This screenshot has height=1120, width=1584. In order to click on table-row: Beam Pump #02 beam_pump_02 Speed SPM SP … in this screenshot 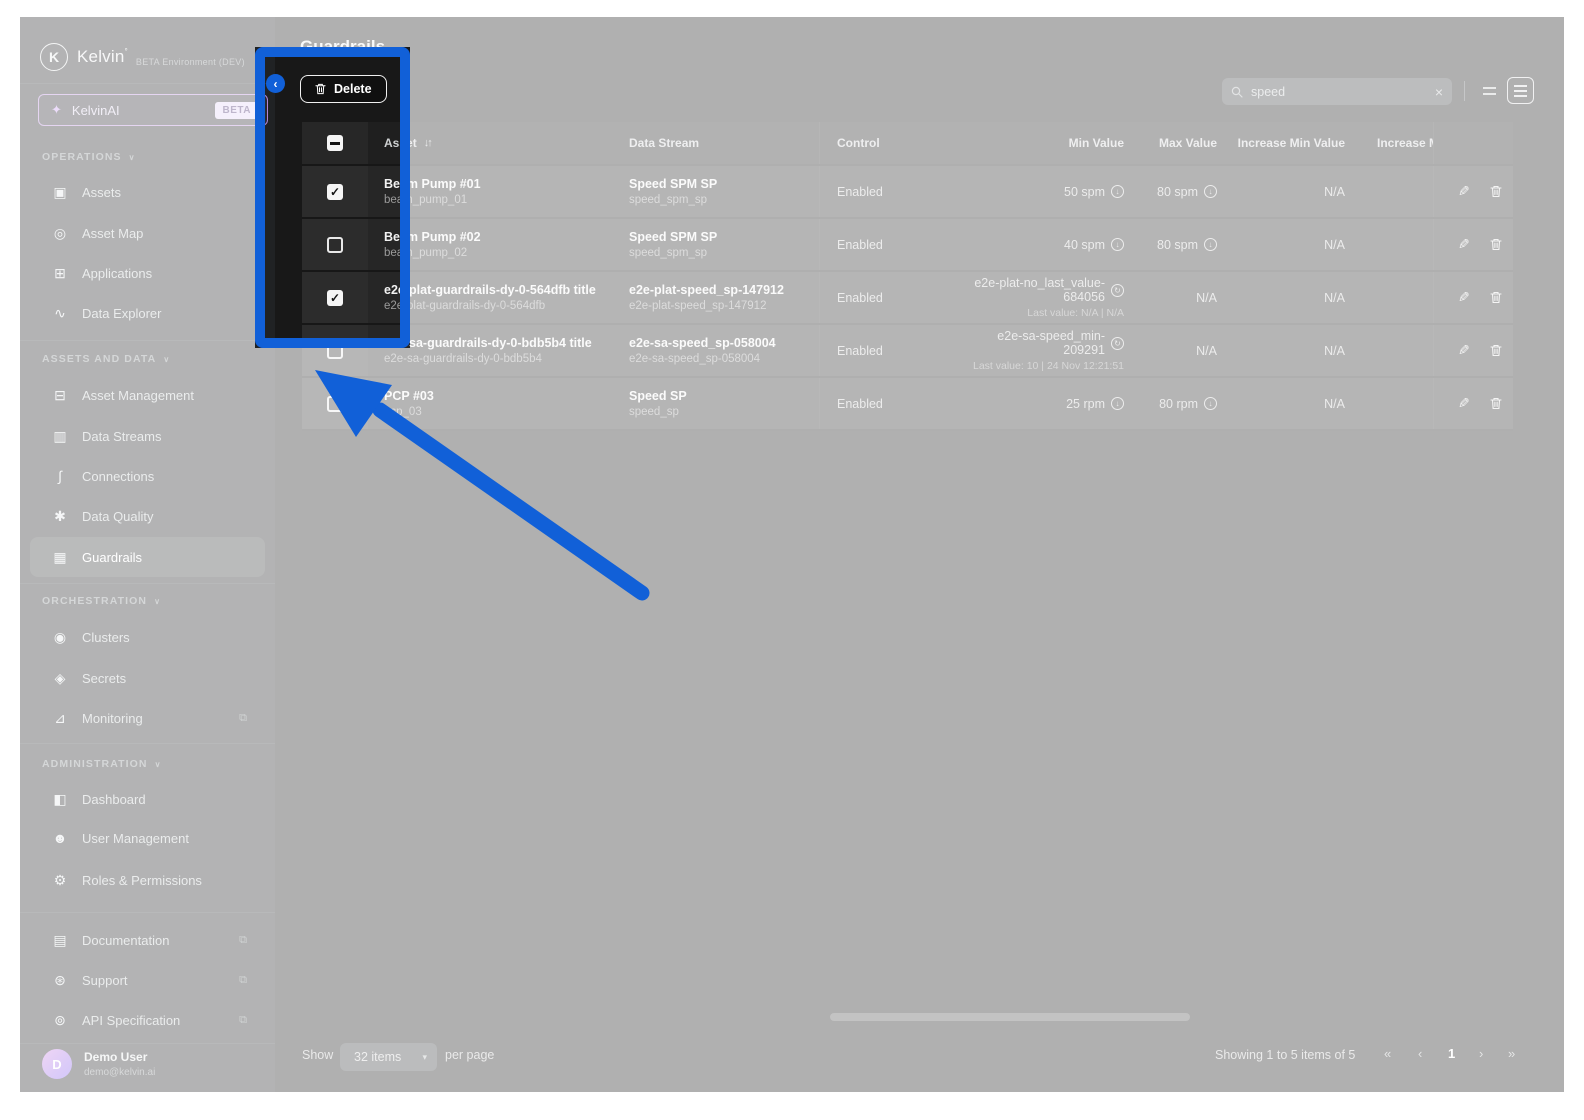, I will do `click(907, 245)`.